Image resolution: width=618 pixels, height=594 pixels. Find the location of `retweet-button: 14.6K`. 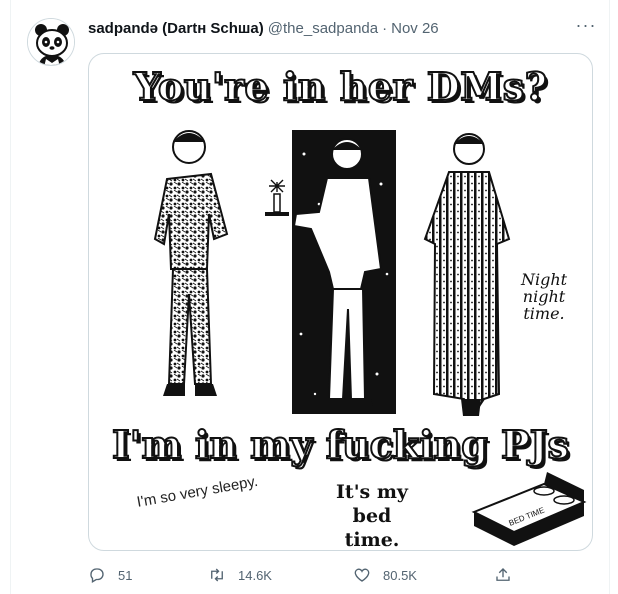

retweet-button: 14.6K is located at coordinates (240, 575).